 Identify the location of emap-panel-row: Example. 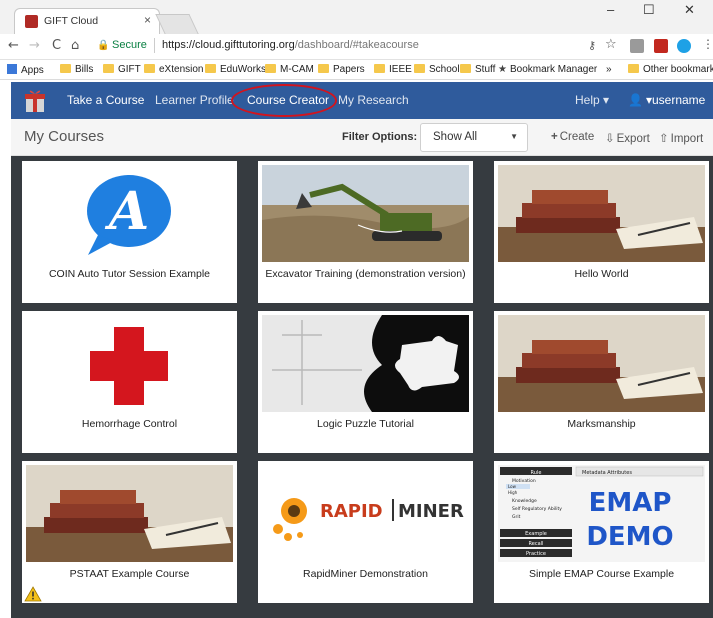
(536, 534).